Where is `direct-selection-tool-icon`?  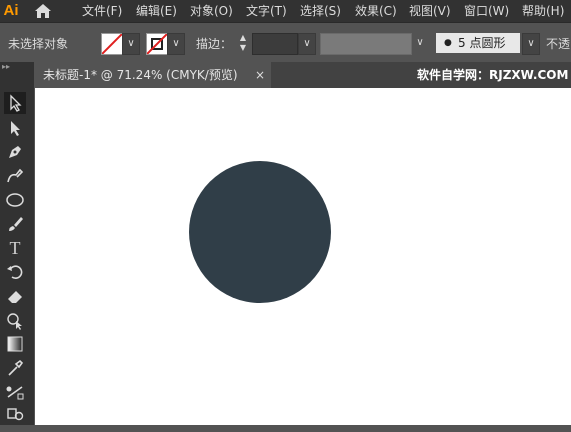
direct-selection-tool-icon is located at coordinates (15, 128).